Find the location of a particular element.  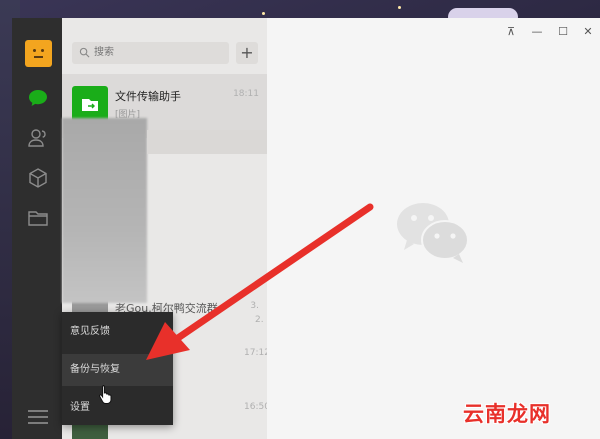

minimize-button: — is located at coordinates (537, 32).